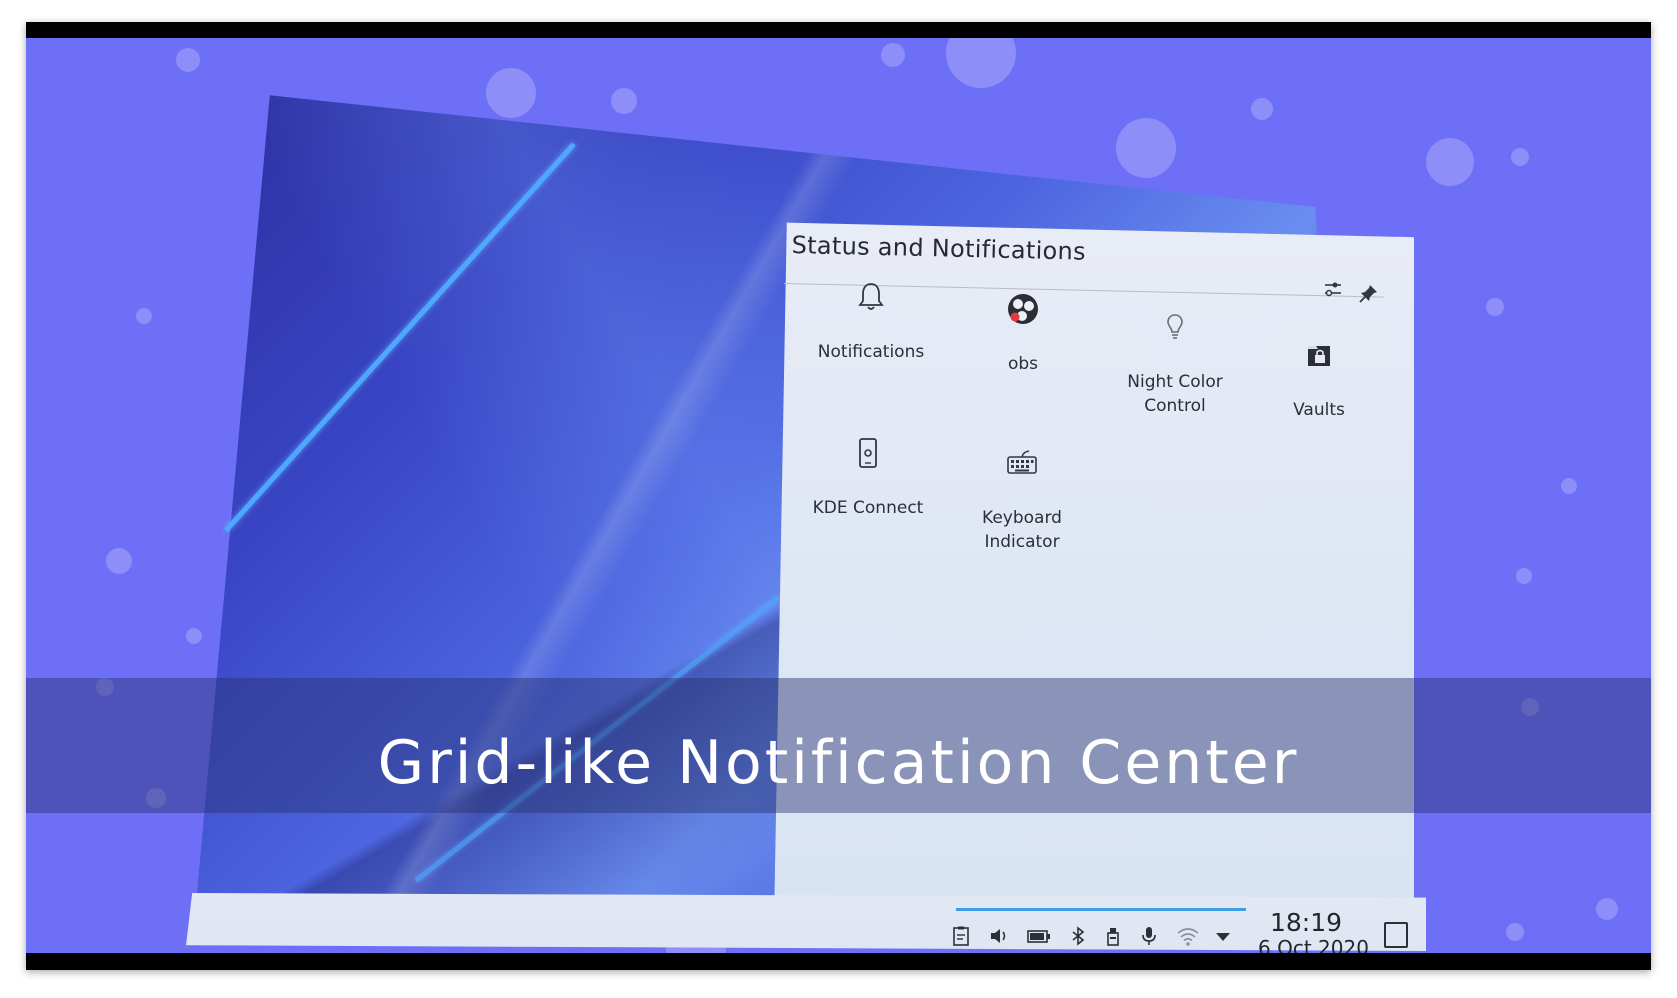 This screenshot has height=998, width=1677. Describe the element at coordinates (1319, 410) in the screenshot. I see `tile-label: Vaults` at that location.